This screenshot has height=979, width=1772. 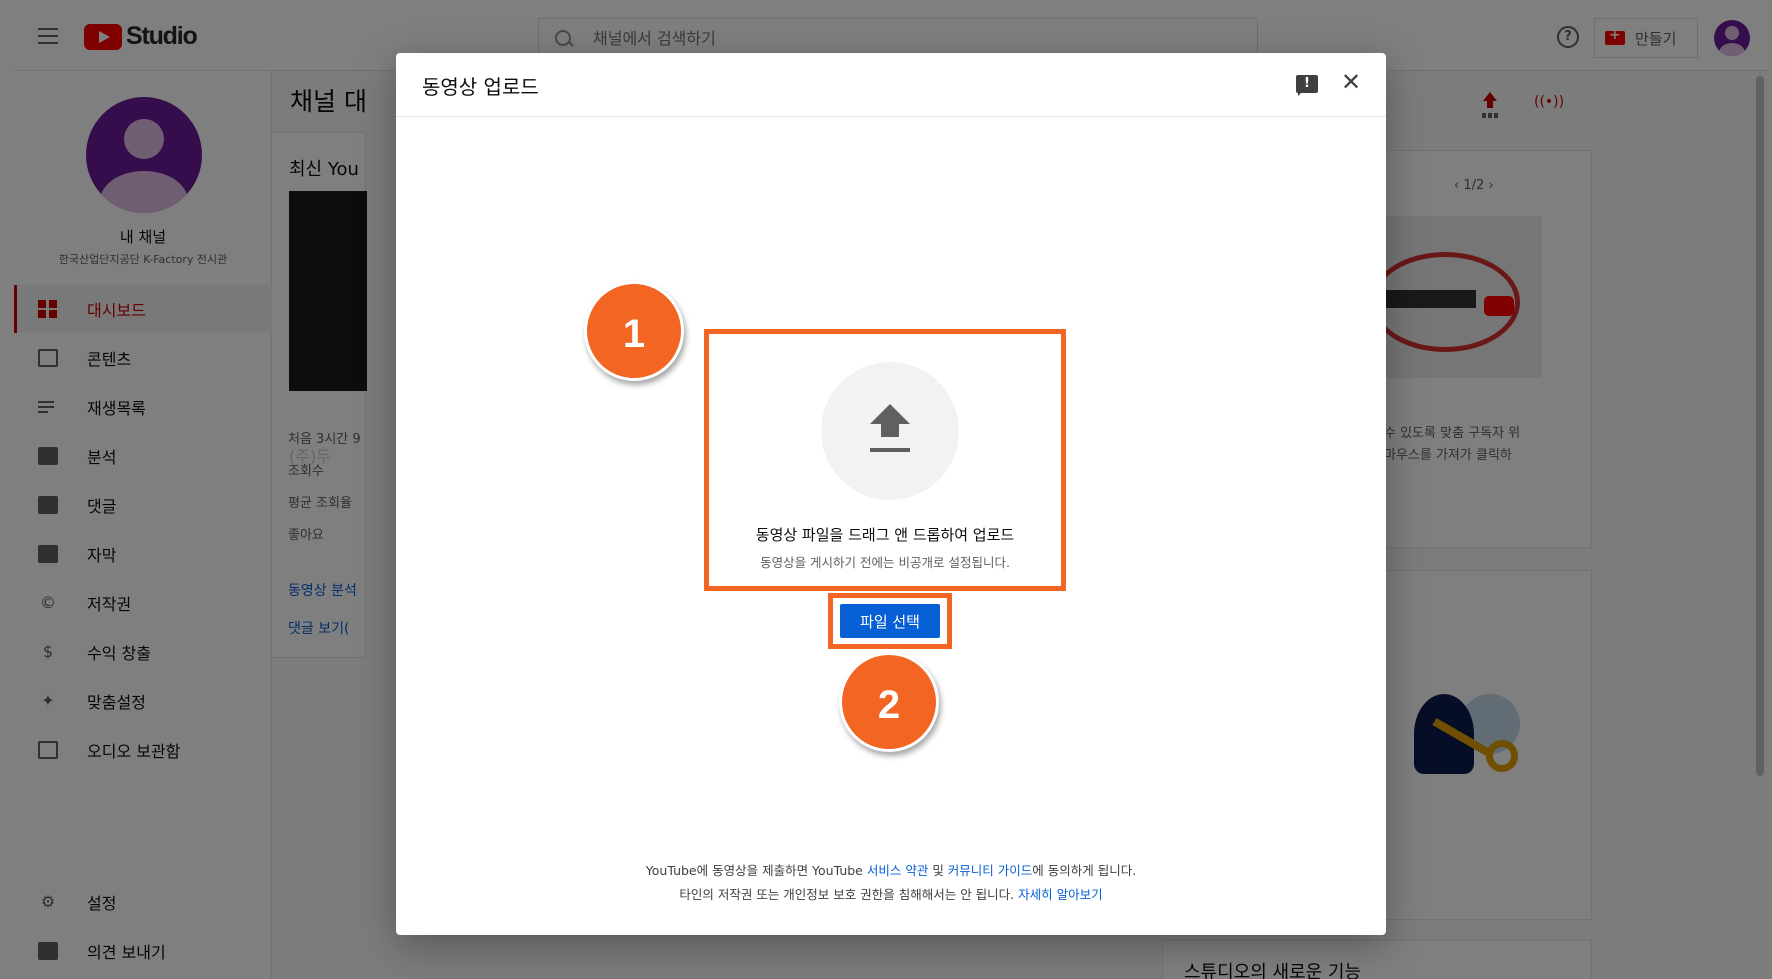 I want to click on close-icon: ✕, so click(x=1351, y=82).